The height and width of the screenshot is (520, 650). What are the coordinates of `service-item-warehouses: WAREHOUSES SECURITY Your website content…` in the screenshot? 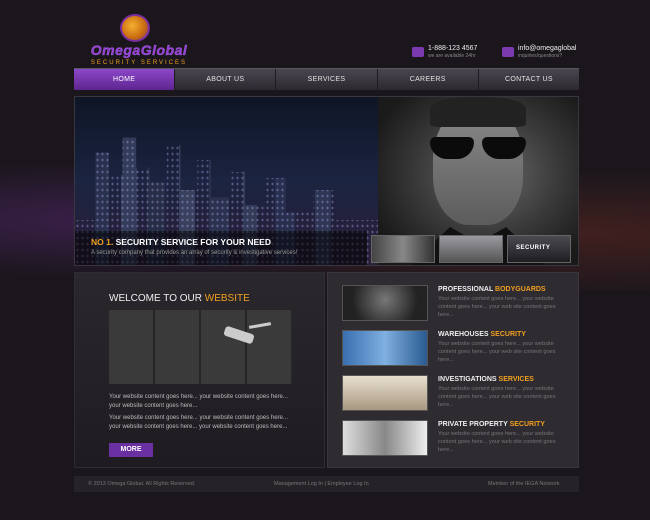 It's located at (457, 349).